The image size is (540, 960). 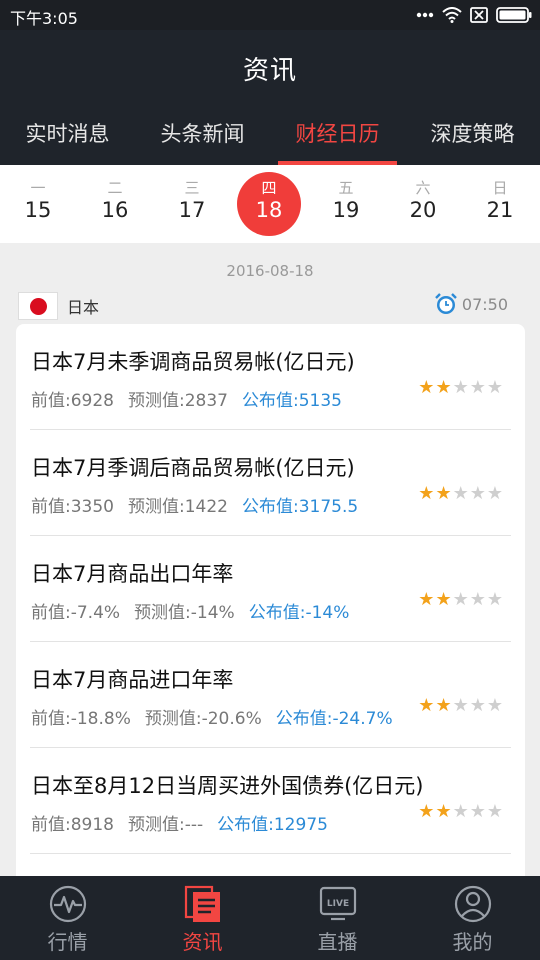 I want to click on country-name: 日本, so click(x=83, y=307).